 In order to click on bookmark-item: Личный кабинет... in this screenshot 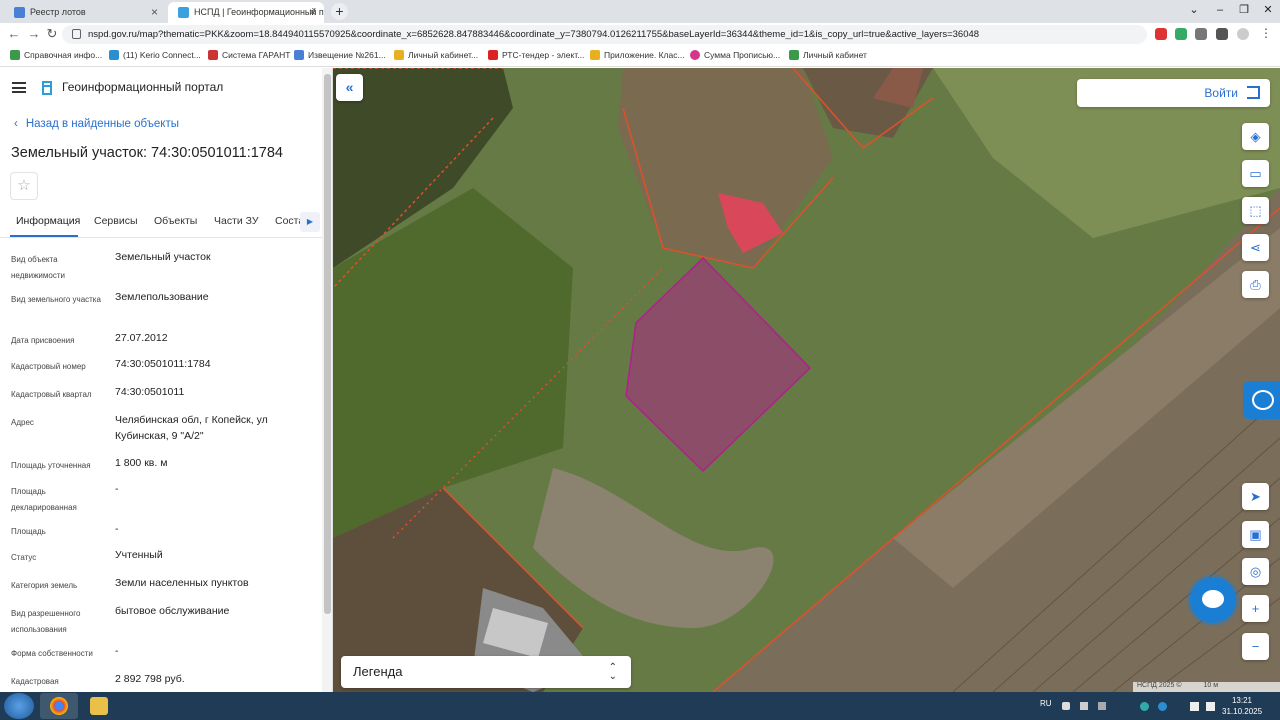, I will do `click(436, 55)`.